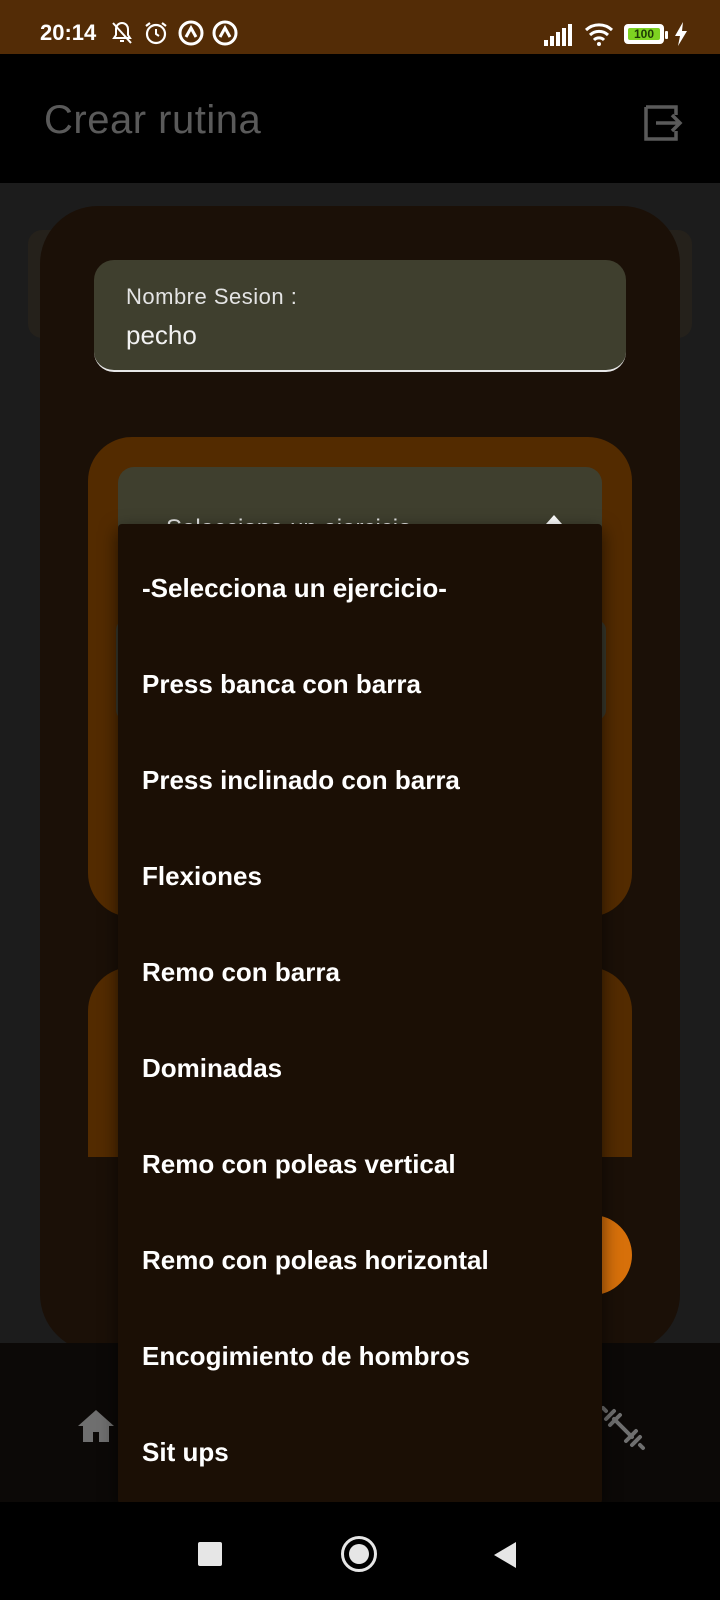 Image resolution: width=720 pixels, height=1600 pixels. I want to click on dumbbell-icon, so click(623, 1428).